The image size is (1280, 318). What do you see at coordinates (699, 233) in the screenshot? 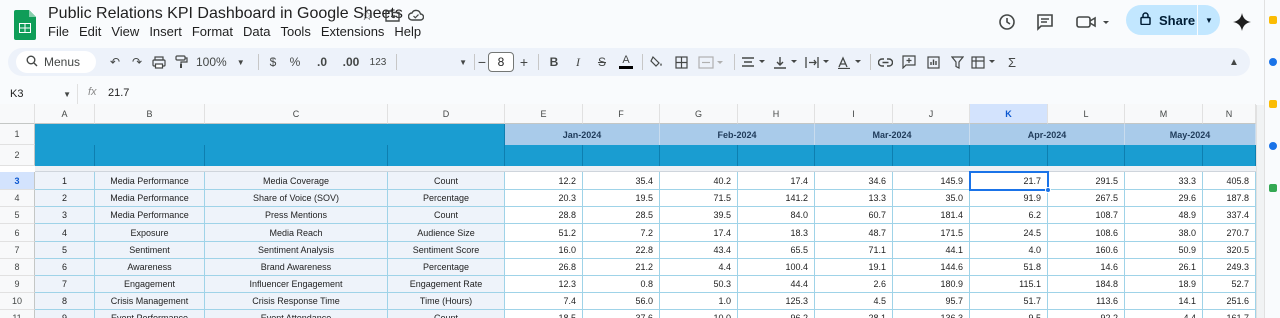
I see `value-cell: 17.4` at bounding box center [699, 233].